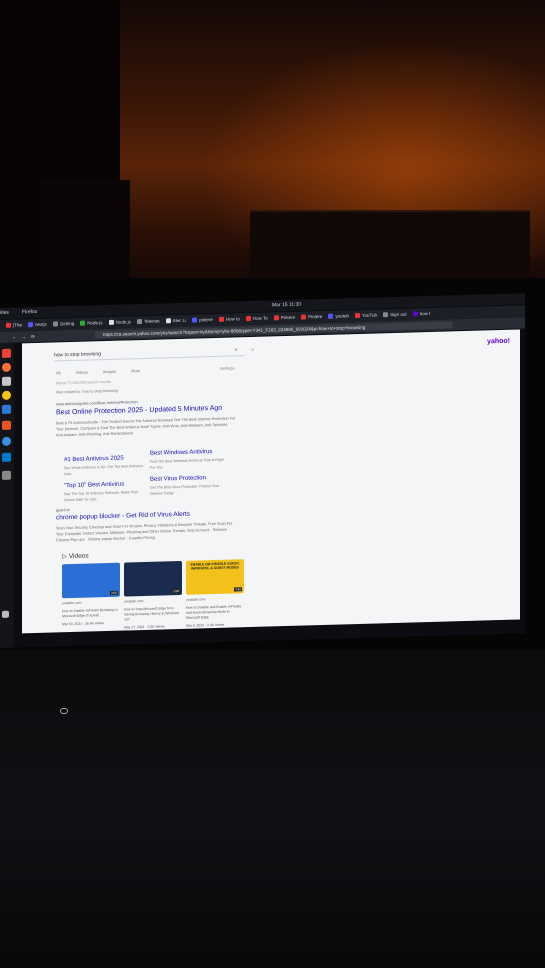  I want to click on tab-label: how t, so click(425, 313).